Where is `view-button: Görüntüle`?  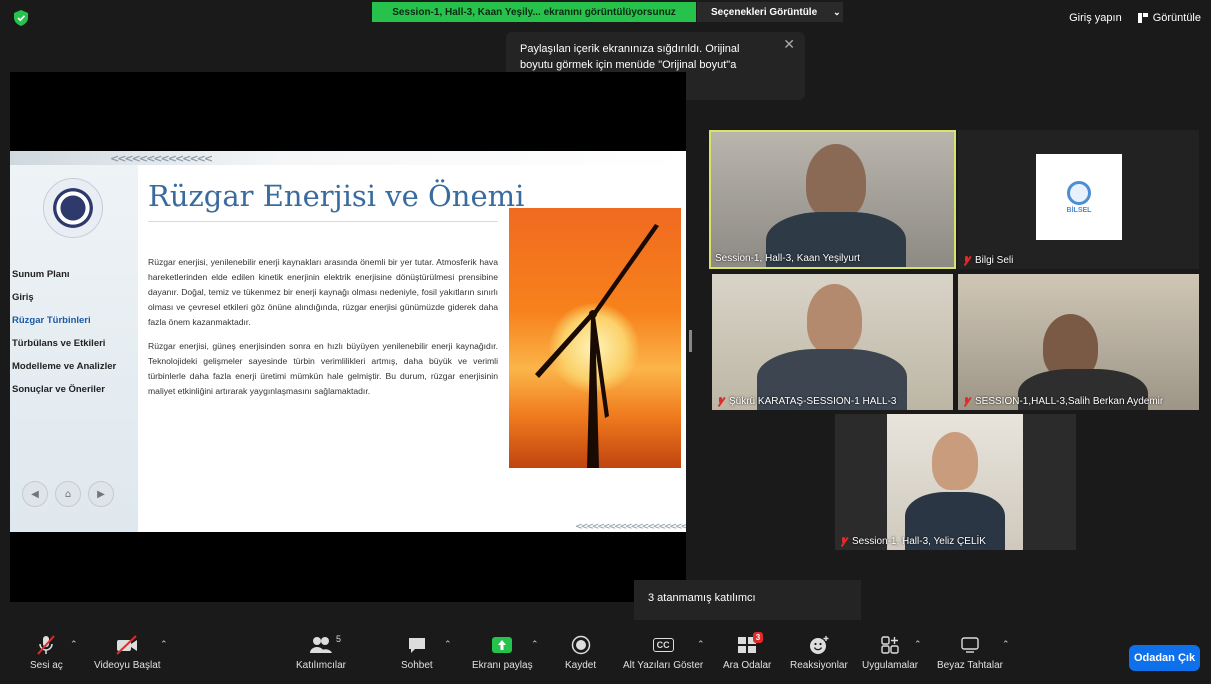
view-button: Görüntüle is located at coordinates (1169, 18).